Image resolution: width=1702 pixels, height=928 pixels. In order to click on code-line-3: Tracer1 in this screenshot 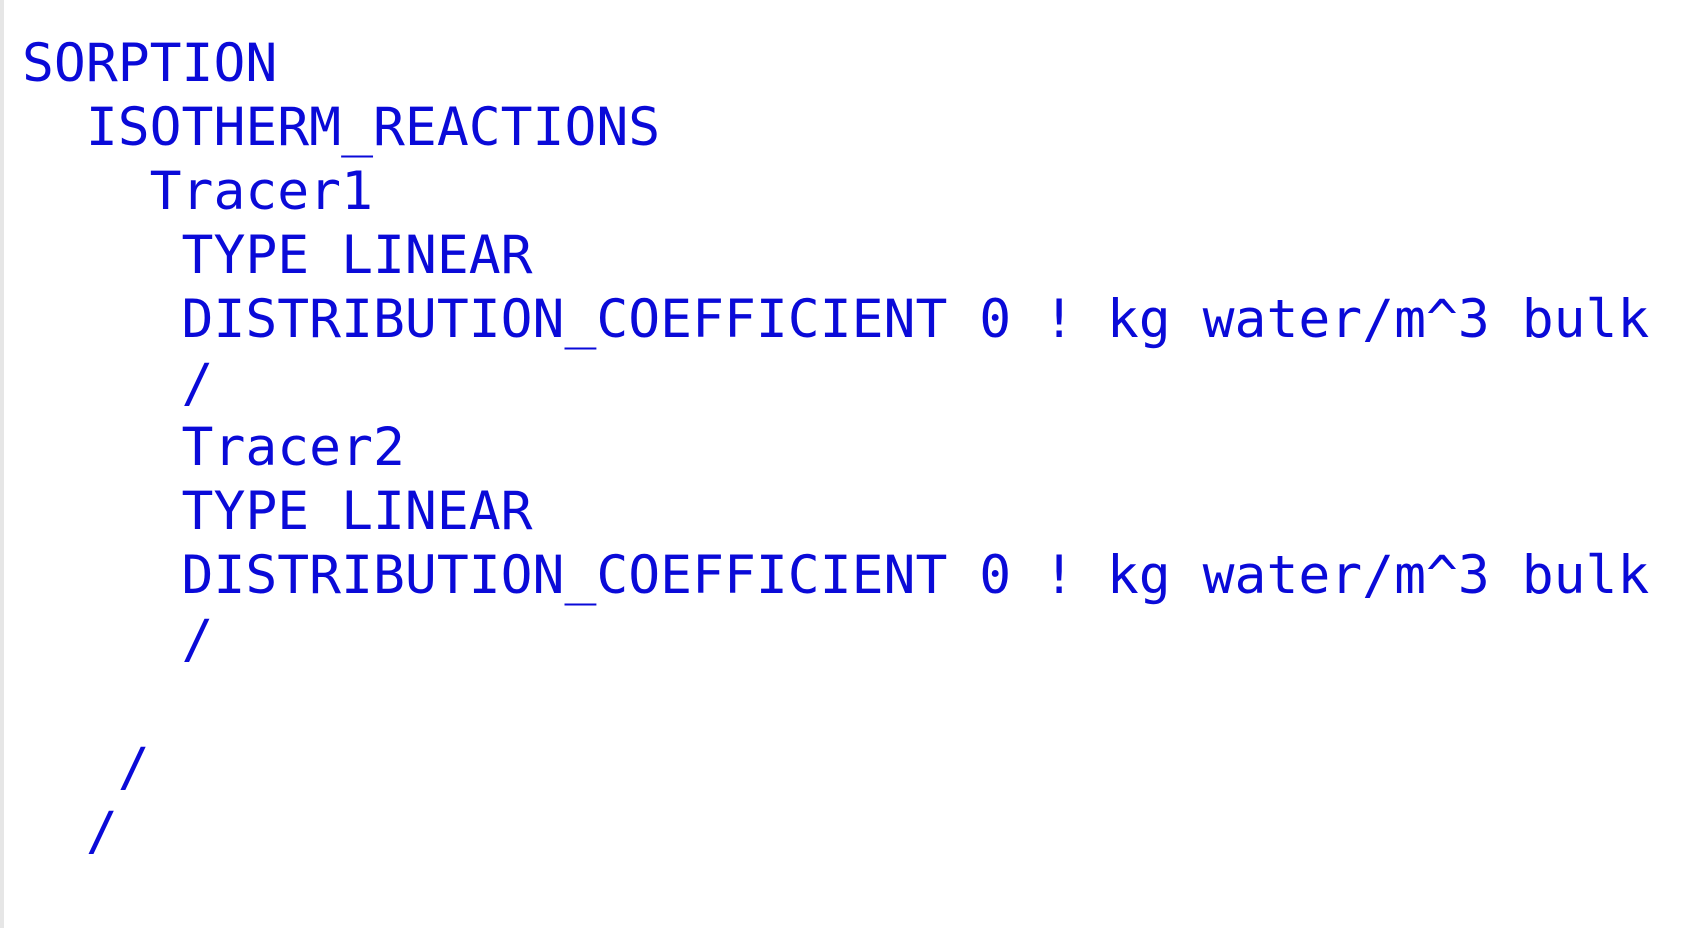, I will do `click(197, 191)`.